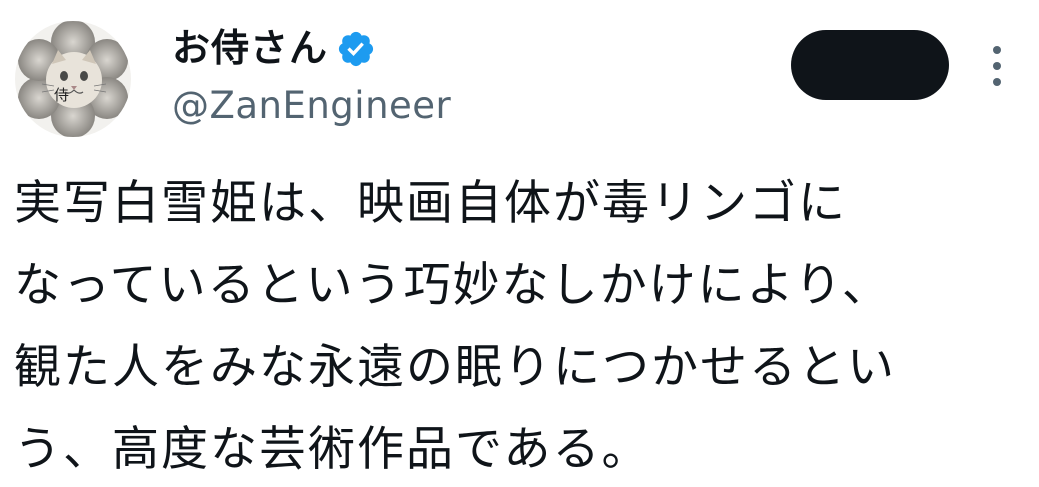  I want to click on tweet-text-line: なっているという巧妙なしかけにより、, so click(452, 285).